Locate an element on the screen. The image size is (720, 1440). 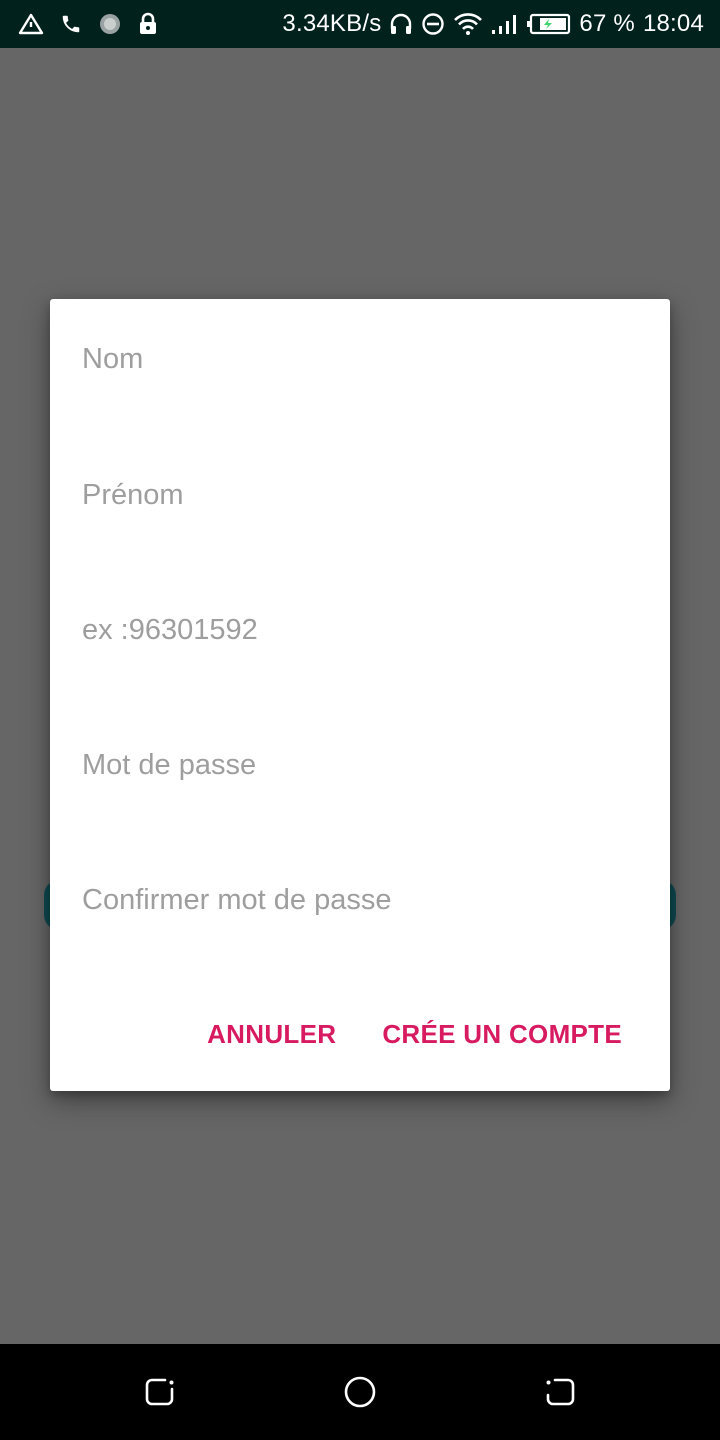
confirm-password-input is located at coordinates (360, 900).